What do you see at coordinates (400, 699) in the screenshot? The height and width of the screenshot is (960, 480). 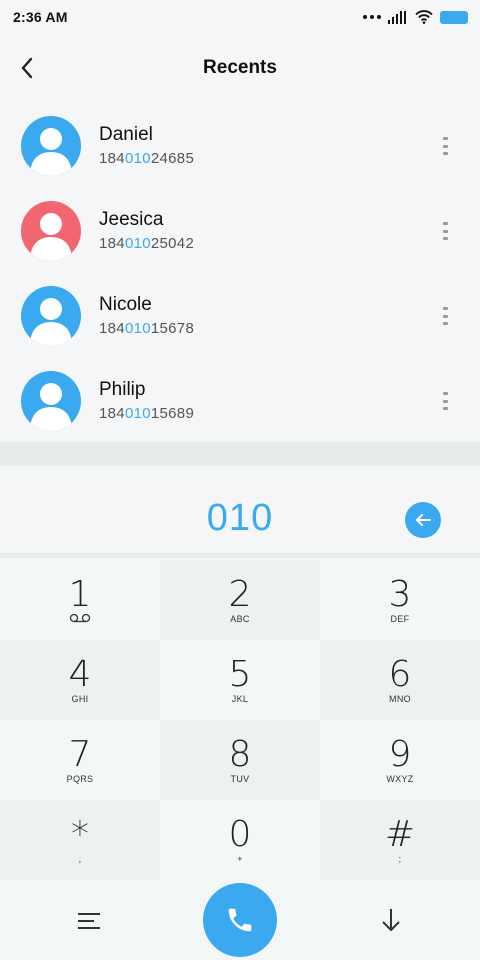 I see `key-letters: MNO` at bounding box center [400, 699].